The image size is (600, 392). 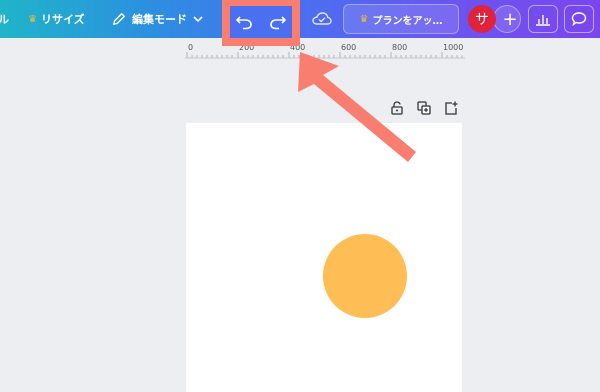 I want to click on resize-label: リサイズ, so click(x=62, y=19).